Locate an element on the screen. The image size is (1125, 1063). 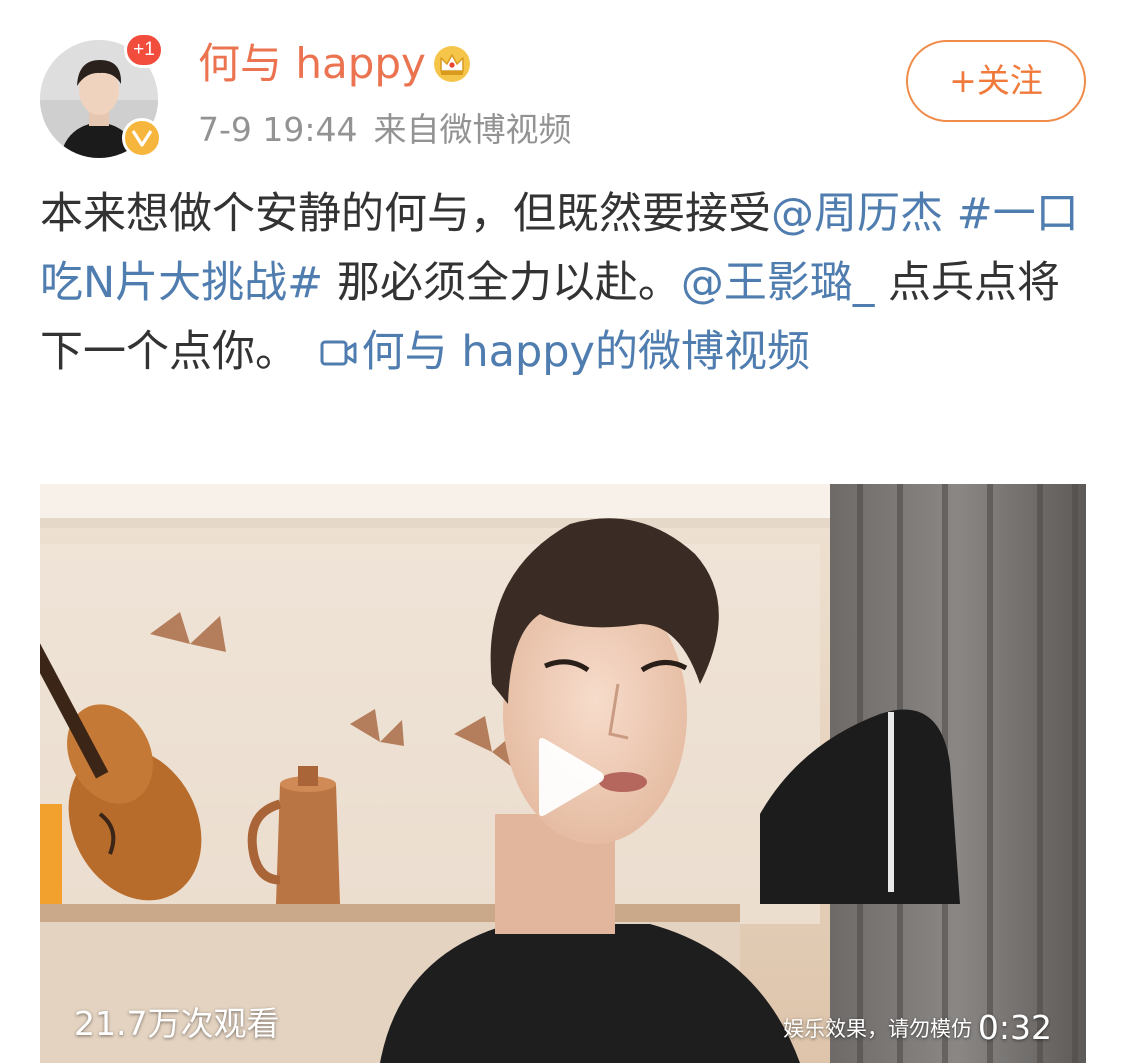
verified-v-icon is located at coordinates (142, 138).